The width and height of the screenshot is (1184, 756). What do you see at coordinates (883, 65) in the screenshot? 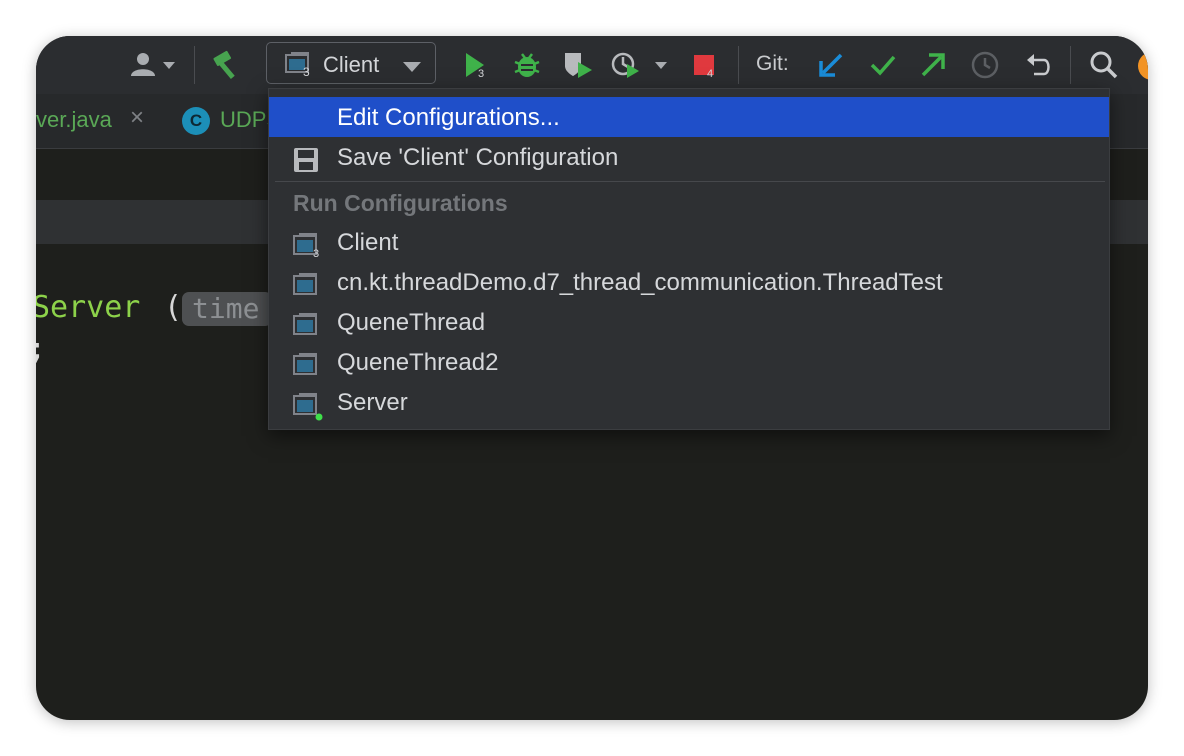
I see `git-commit-checkmark-icon` at bounding box center [883, 65].